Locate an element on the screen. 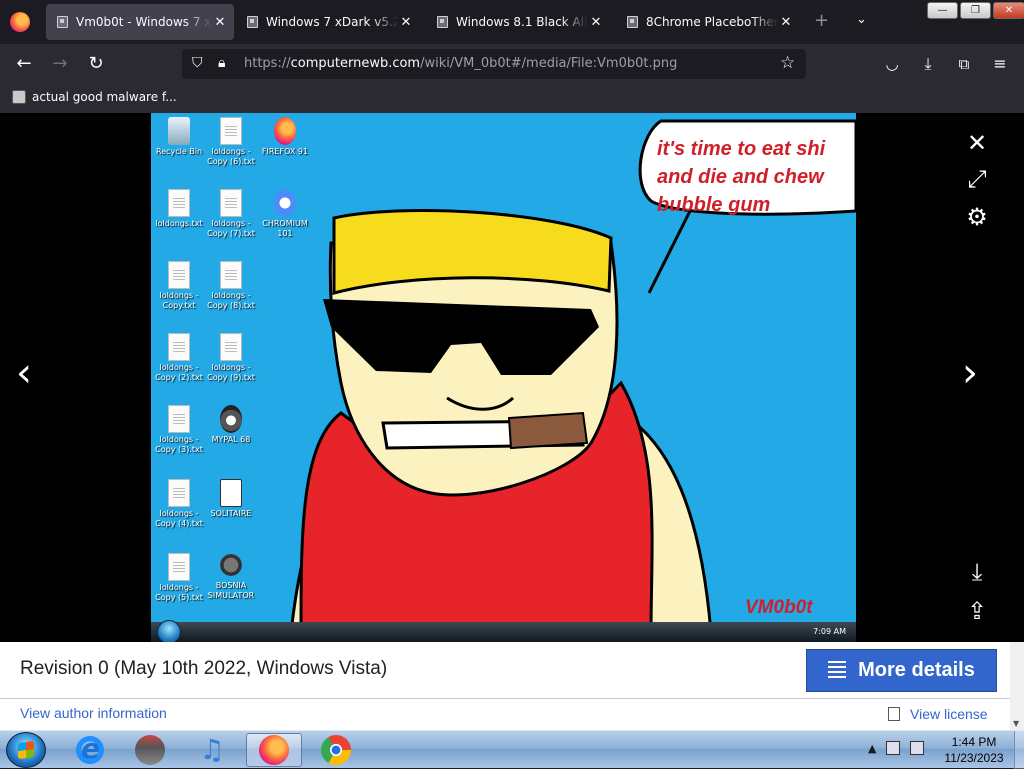 Image resolution: width=1024 pixels, height=769 pixels. tab-title: 8Chrome PlaceboTheme is located at coordinates (712, 22).